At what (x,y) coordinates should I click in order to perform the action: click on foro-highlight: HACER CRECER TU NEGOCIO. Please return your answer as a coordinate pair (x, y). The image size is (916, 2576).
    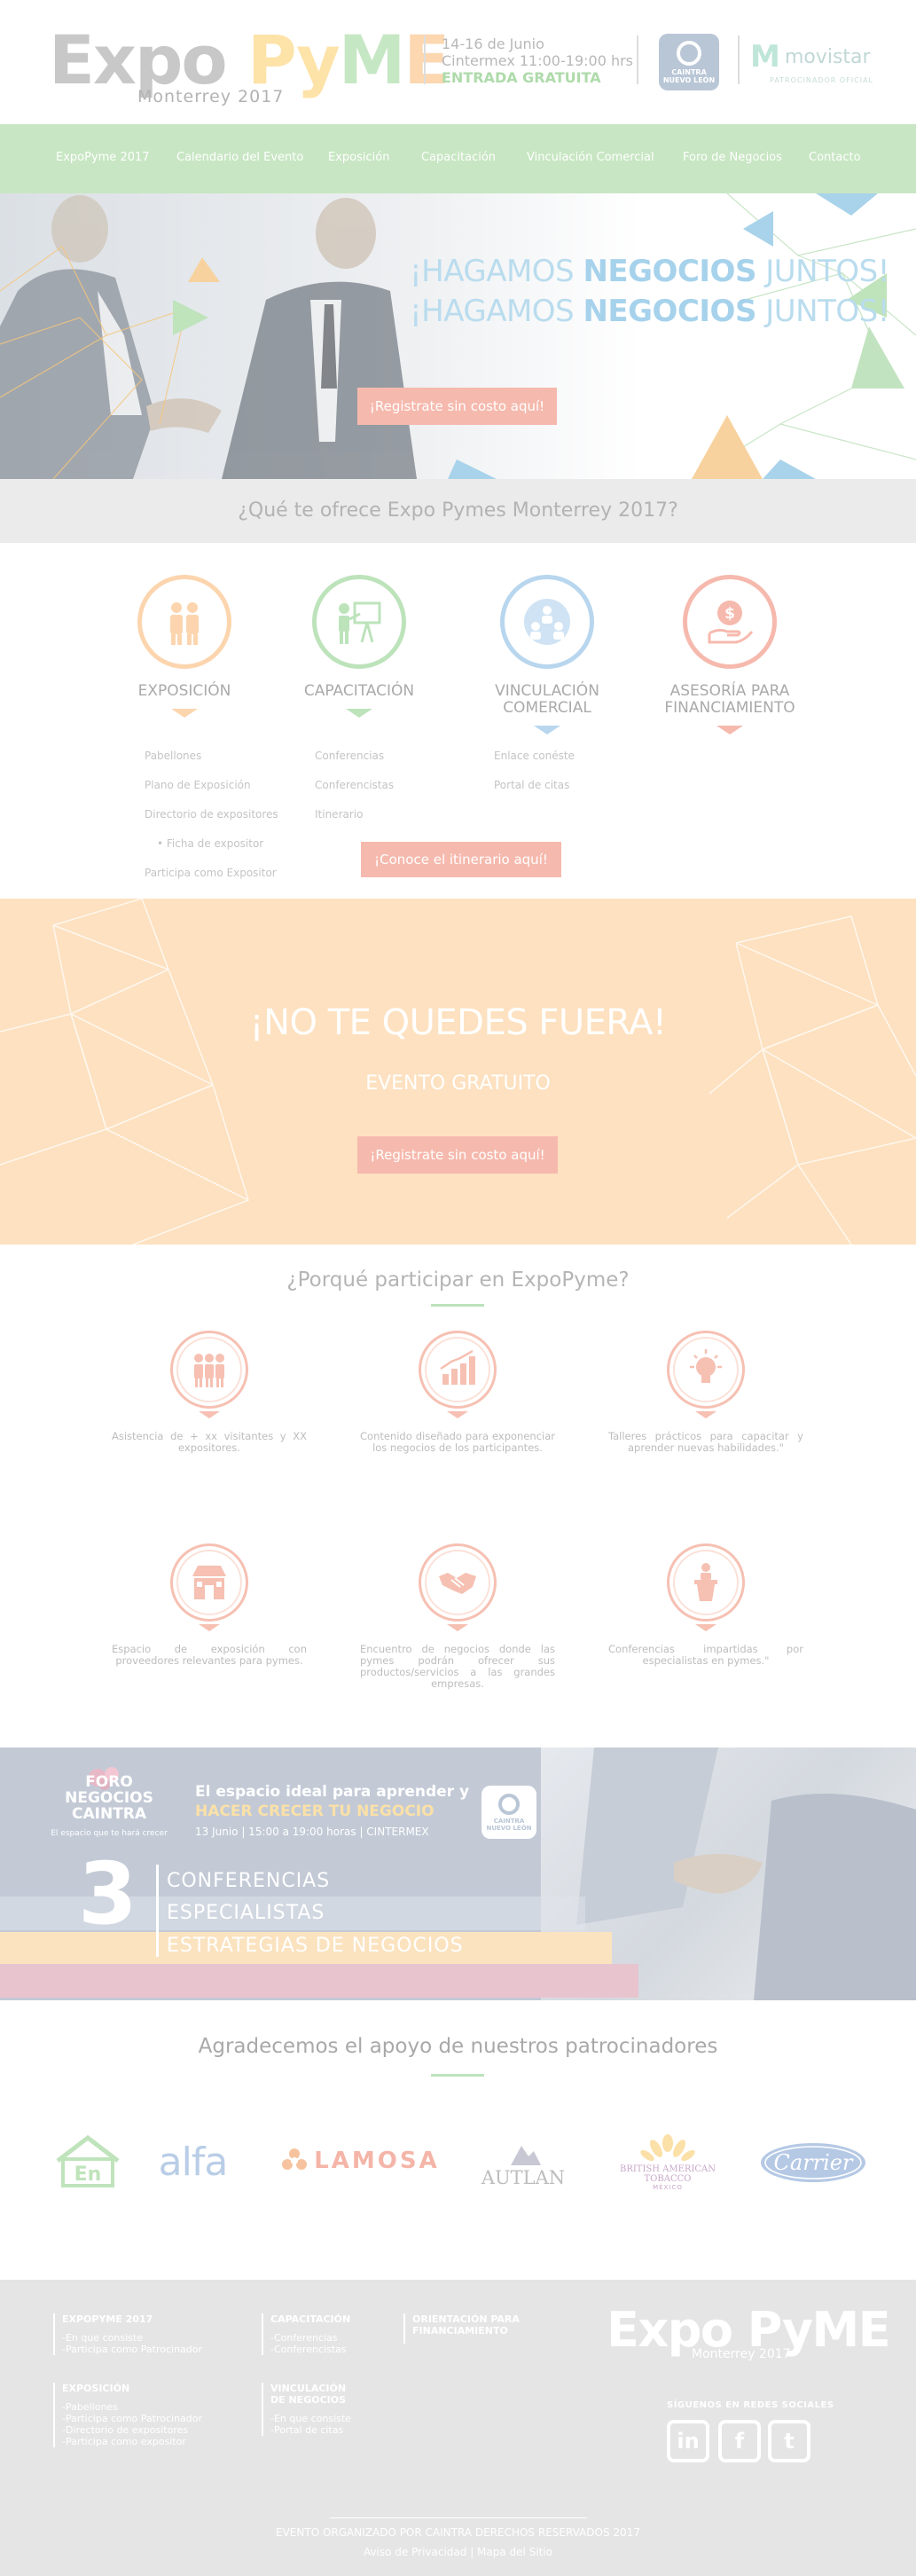
    Looking at the image, I should click on (315, 1811).